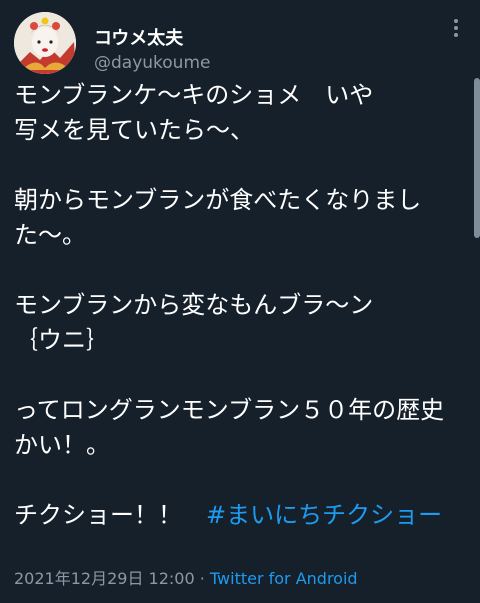  I want to click on more-dots, so click(456, 28).